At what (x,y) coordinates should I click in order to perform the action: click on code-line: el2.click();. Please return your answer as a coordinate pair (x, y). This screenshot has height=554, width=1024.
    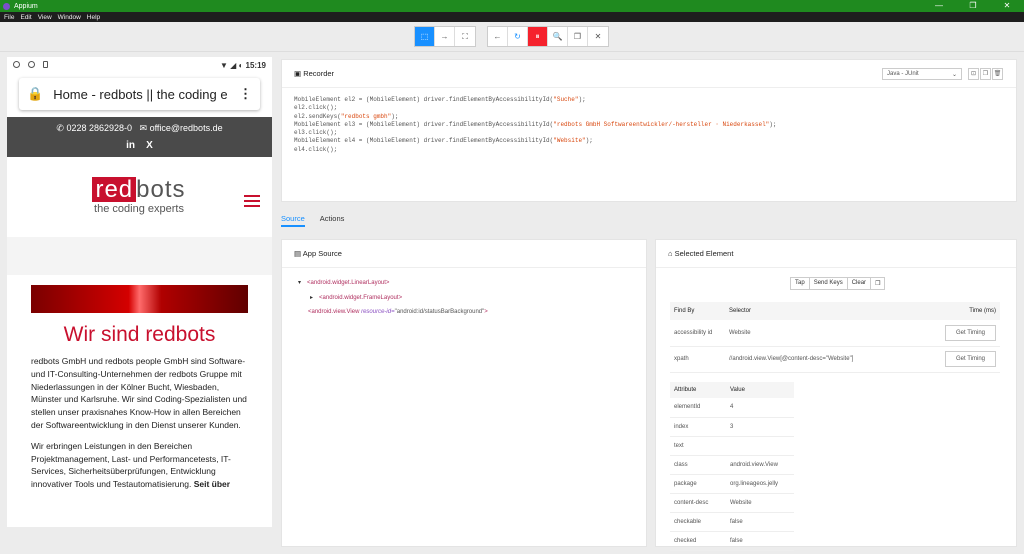
    Looking at the image, I should click on (649, 108).